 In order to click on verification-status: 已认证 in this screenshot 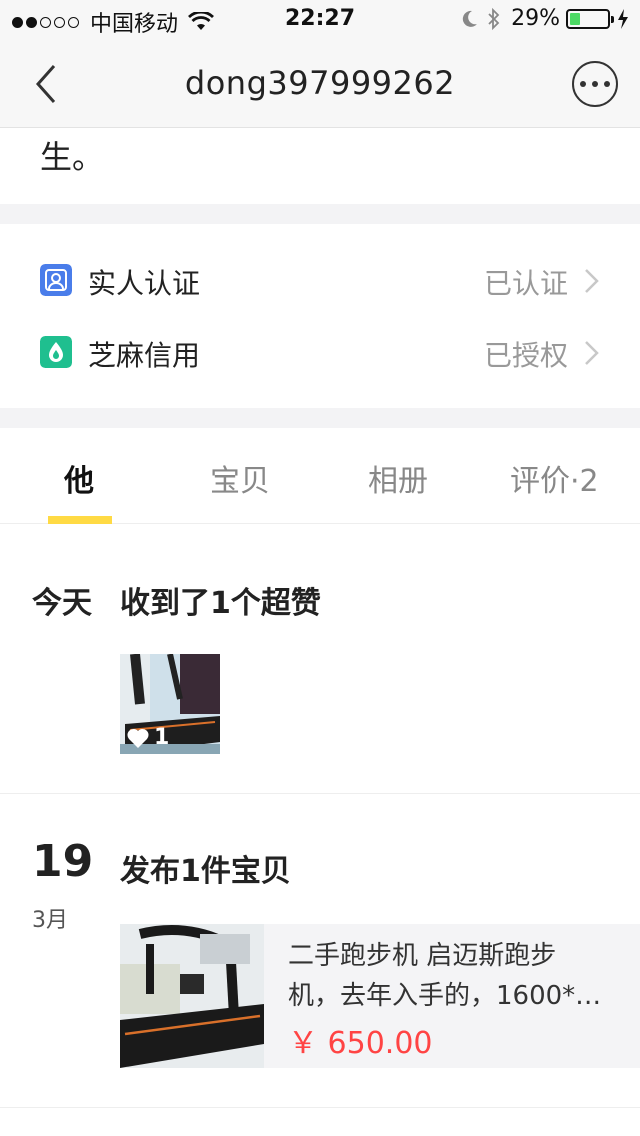, I will do `click(525, 283)`.